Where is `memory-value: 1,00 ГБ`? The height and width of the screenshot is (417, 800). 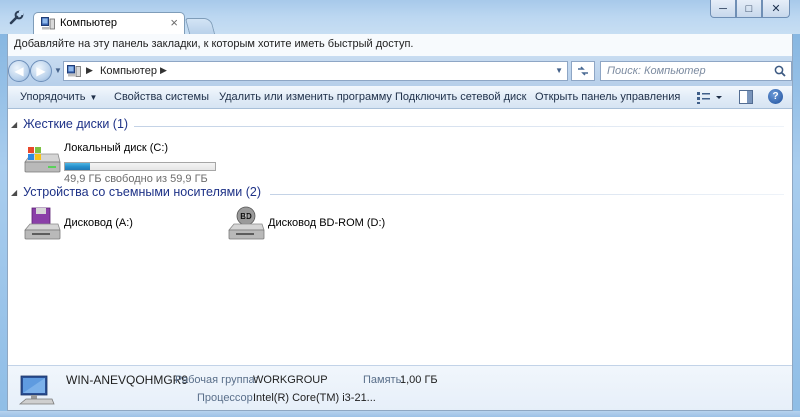 memory-value: 1,00 ГБ is located at coordinates (419, 380).